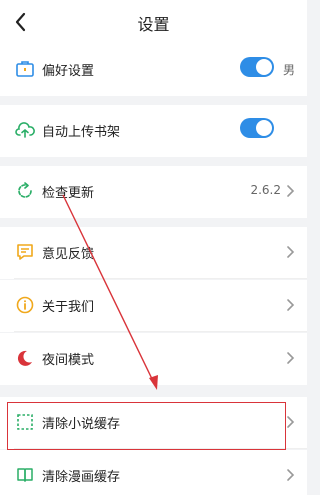 This screenshot has width=320, height=495. Describe the element at coordinates (68, 193) in the screenshot. I see `check-update-label: 检查更新` at that location.